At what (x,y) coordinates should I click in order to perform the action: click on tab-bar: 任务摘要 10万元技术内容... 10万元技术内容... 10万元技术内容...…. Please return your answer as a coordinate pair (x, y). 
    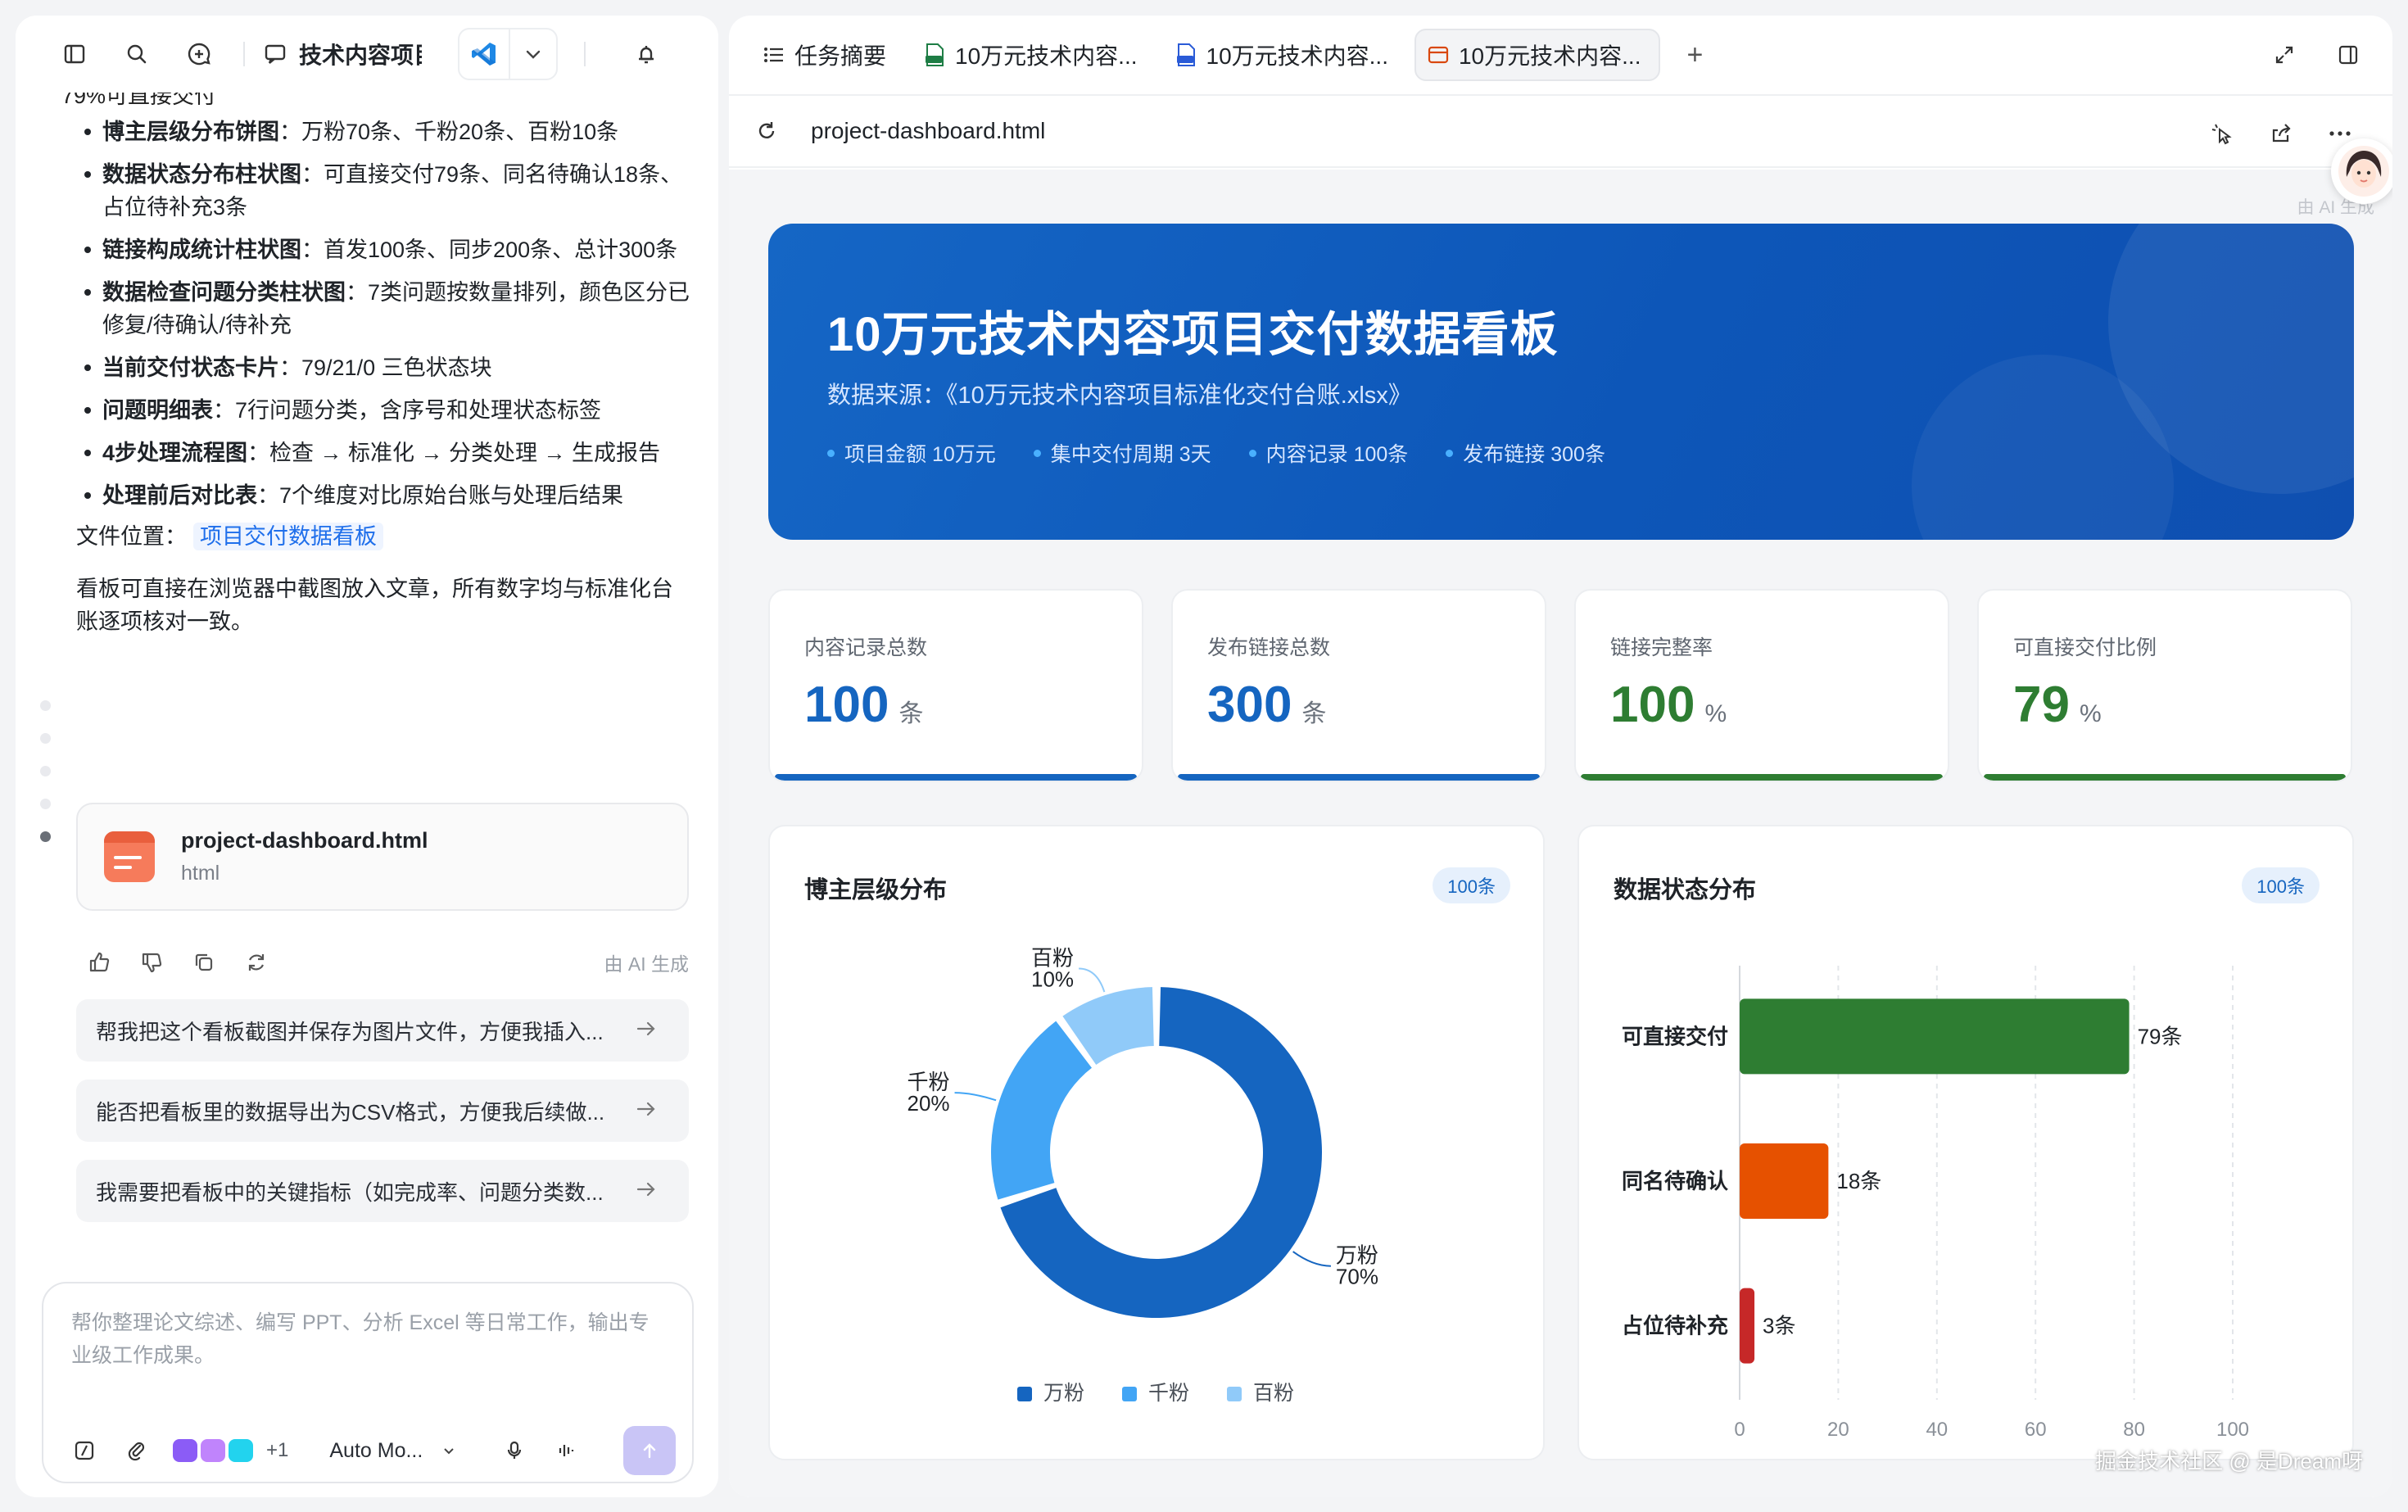
    Looking at the image, I should click on (1560, 55).